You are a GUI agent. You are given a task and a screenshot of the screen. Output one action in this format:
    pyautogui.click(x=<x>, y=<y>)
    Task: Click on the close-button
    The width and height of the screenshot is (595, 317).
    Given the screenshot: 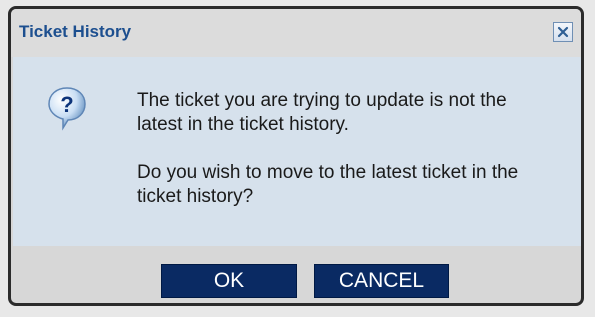 What is the action you would take?
    pyautogui.click(x=563, y=32)
    